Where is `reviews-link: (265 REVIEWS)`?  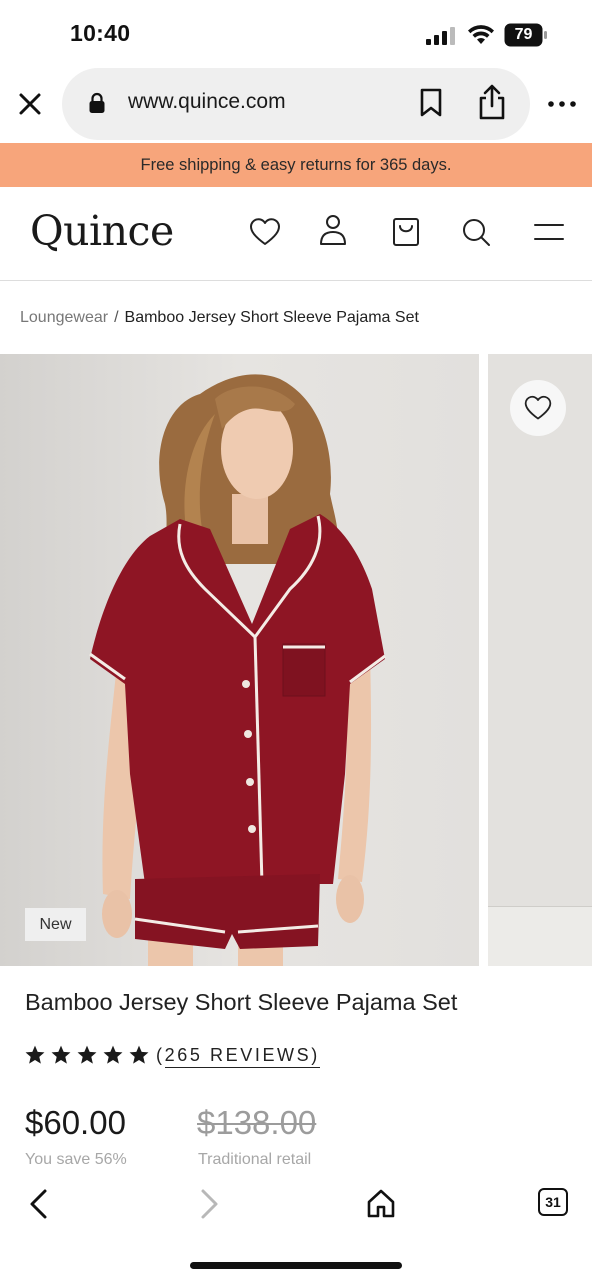
reviews-link: (265 REVIEWS) is located at coordinates (238, 1056).